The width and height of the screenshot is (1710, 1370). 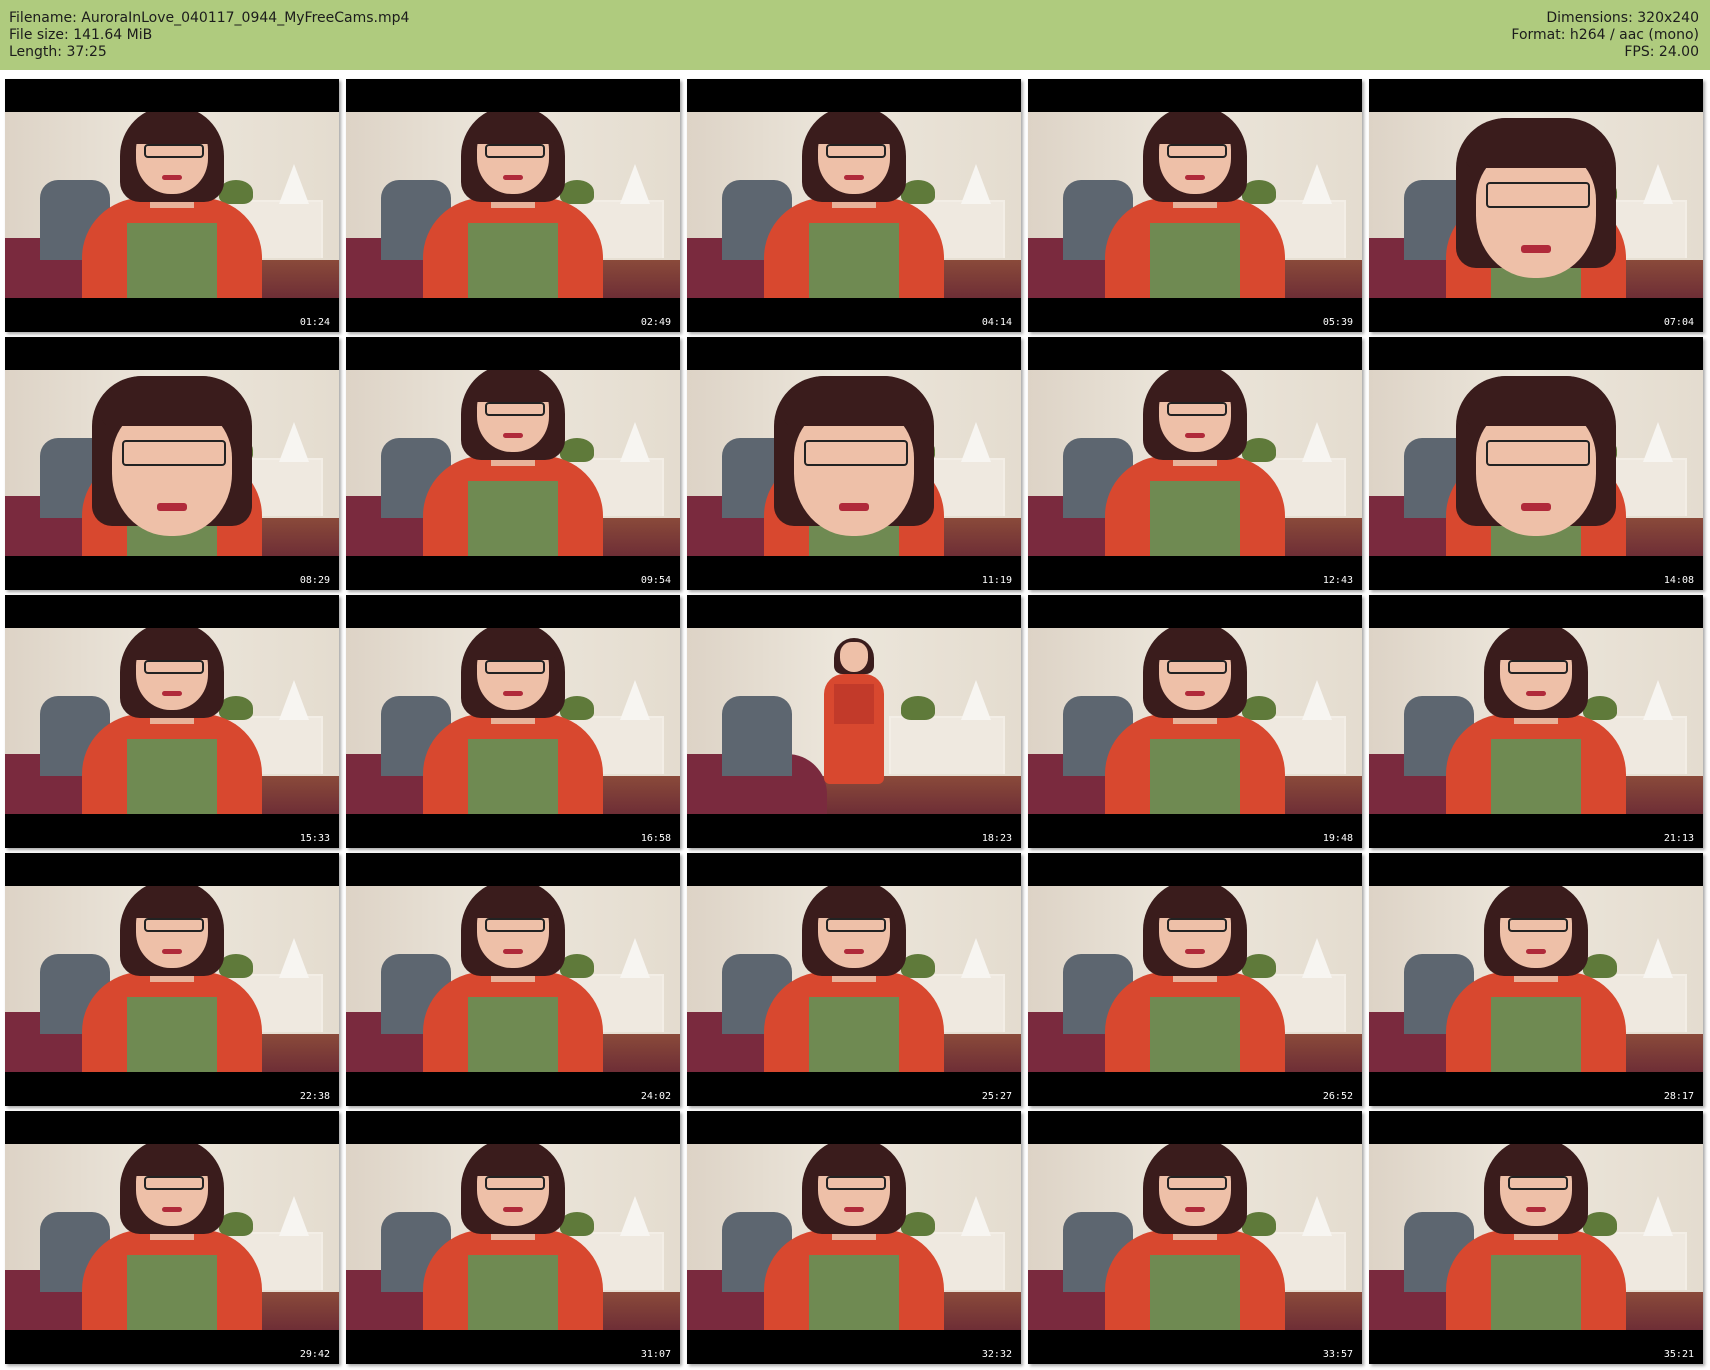 I want to click on video-thumbnail: 24:02, so click(x=513, y=979).